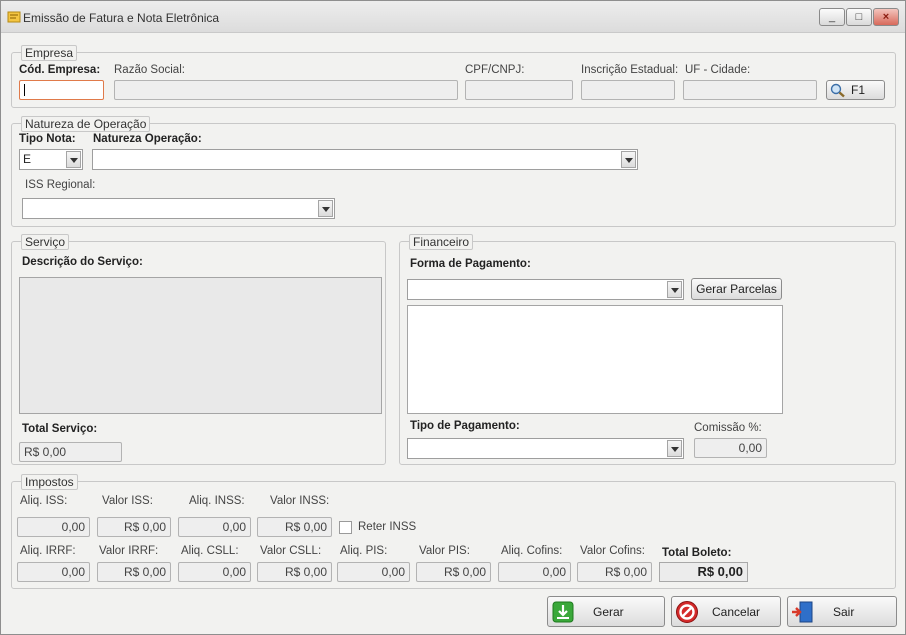 The height and width of the screenshot is (635, 906). I want to click on uf-cidade-field, so click(750, 90).